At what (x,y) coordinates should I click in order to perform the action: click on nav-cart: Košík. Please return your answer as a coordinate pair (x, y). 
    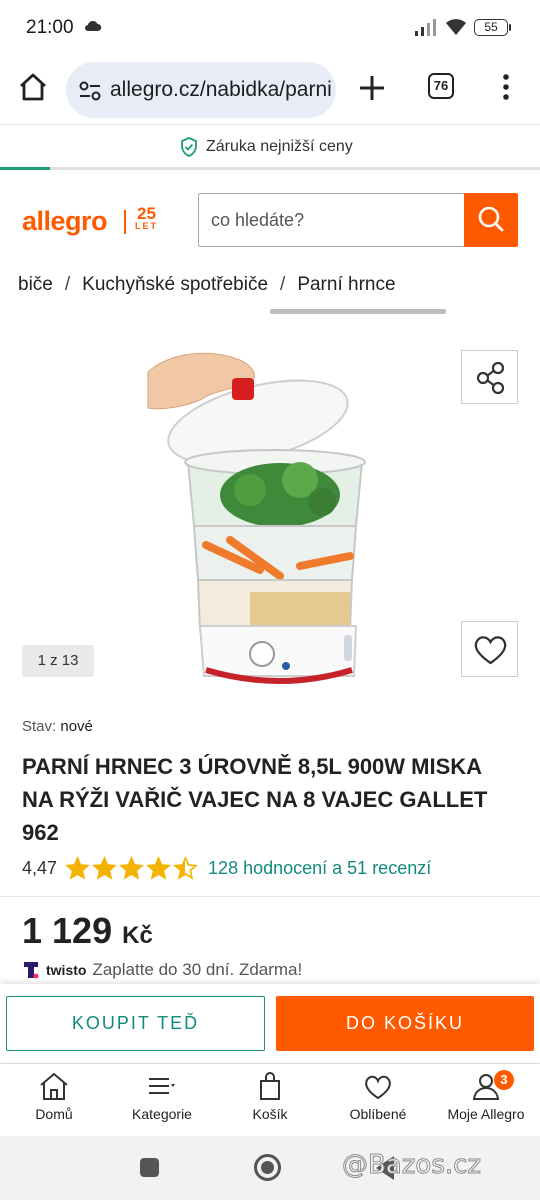
    Looking at the image, I should click on (270, 1096).